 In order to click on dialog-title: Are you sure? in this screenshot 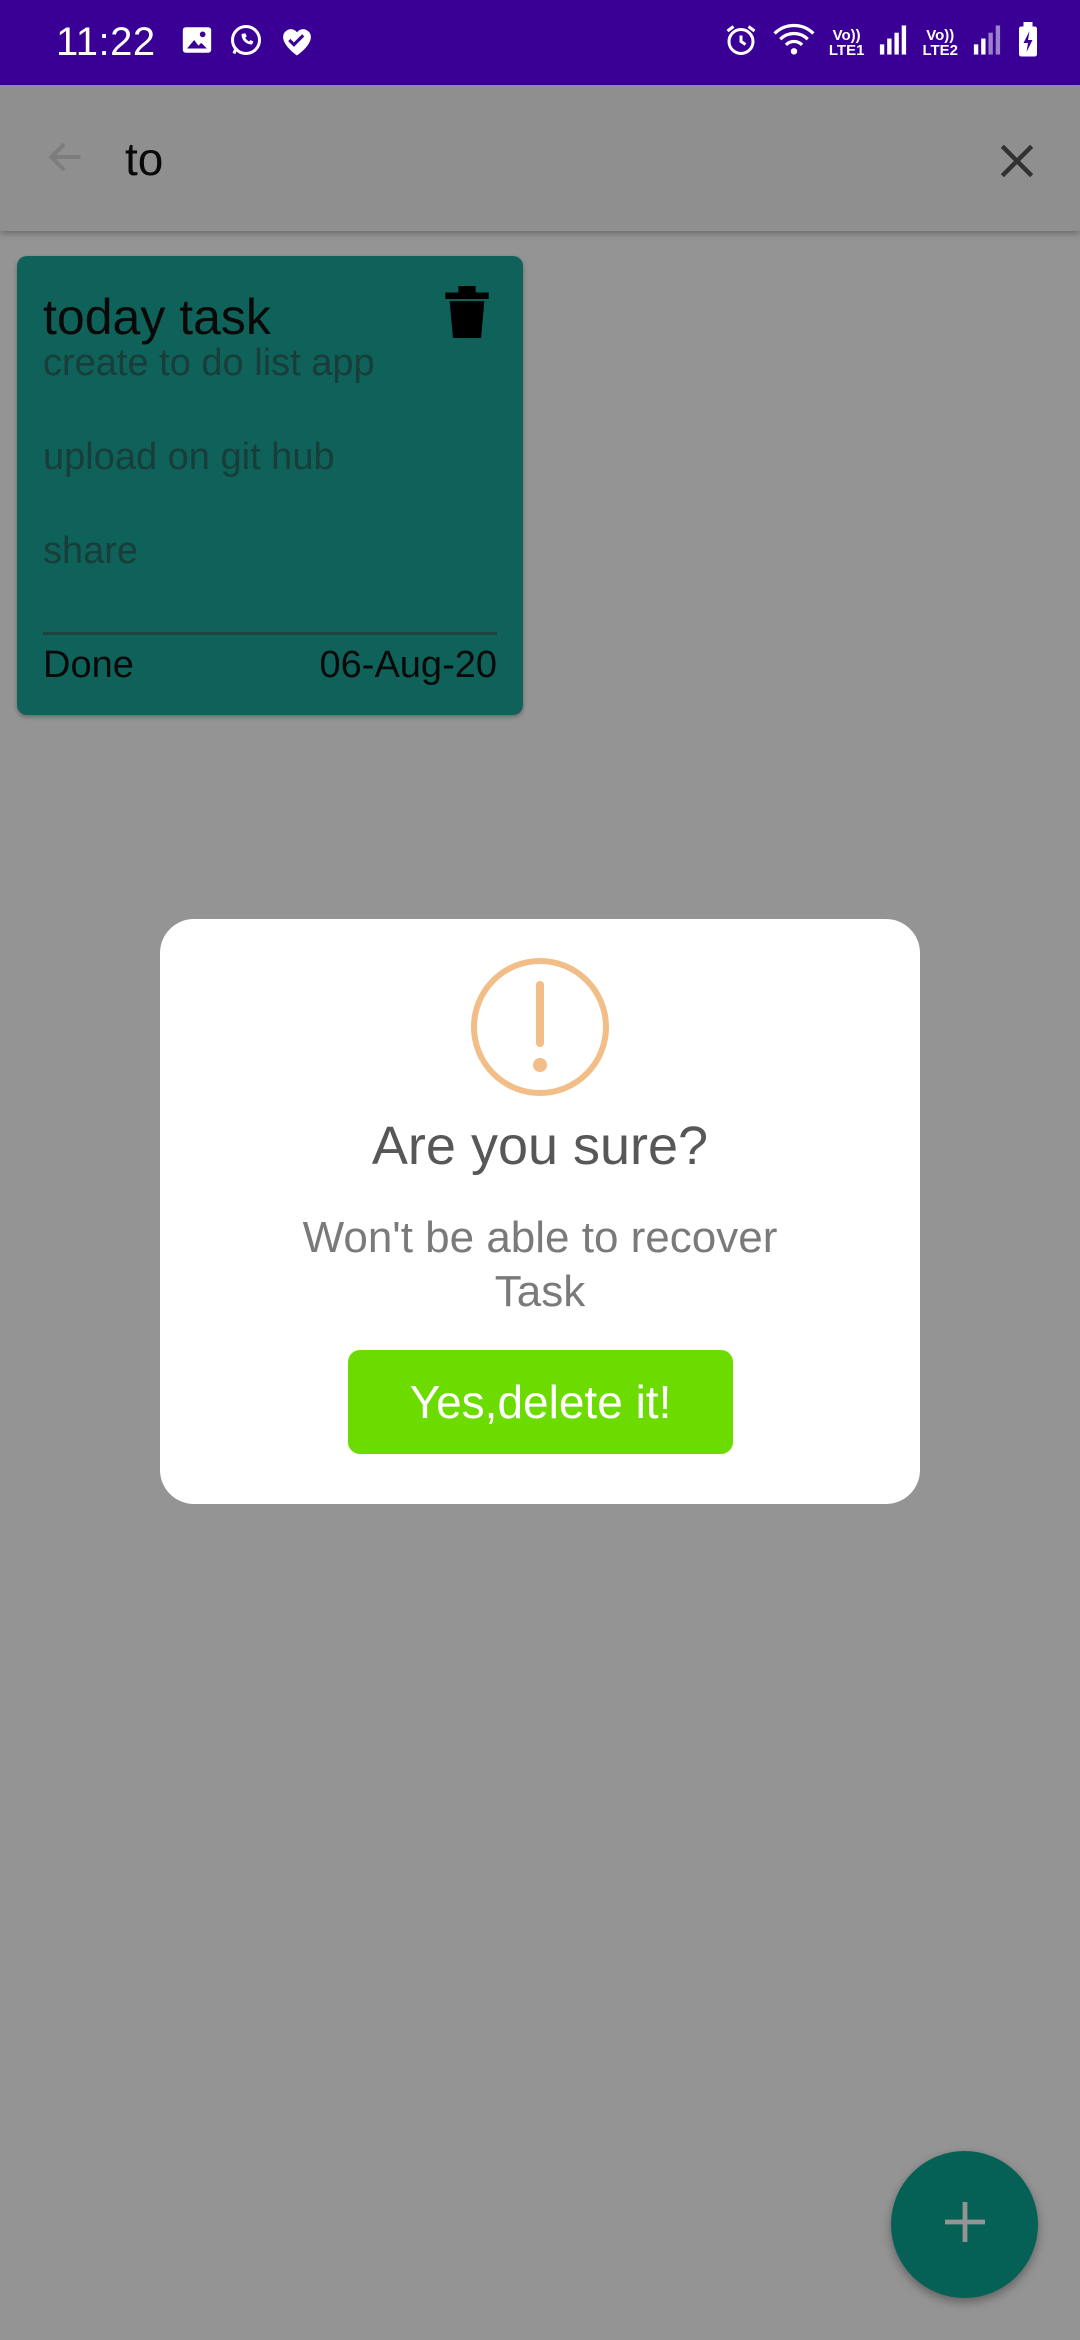, I will do `click(540, 1146)`.